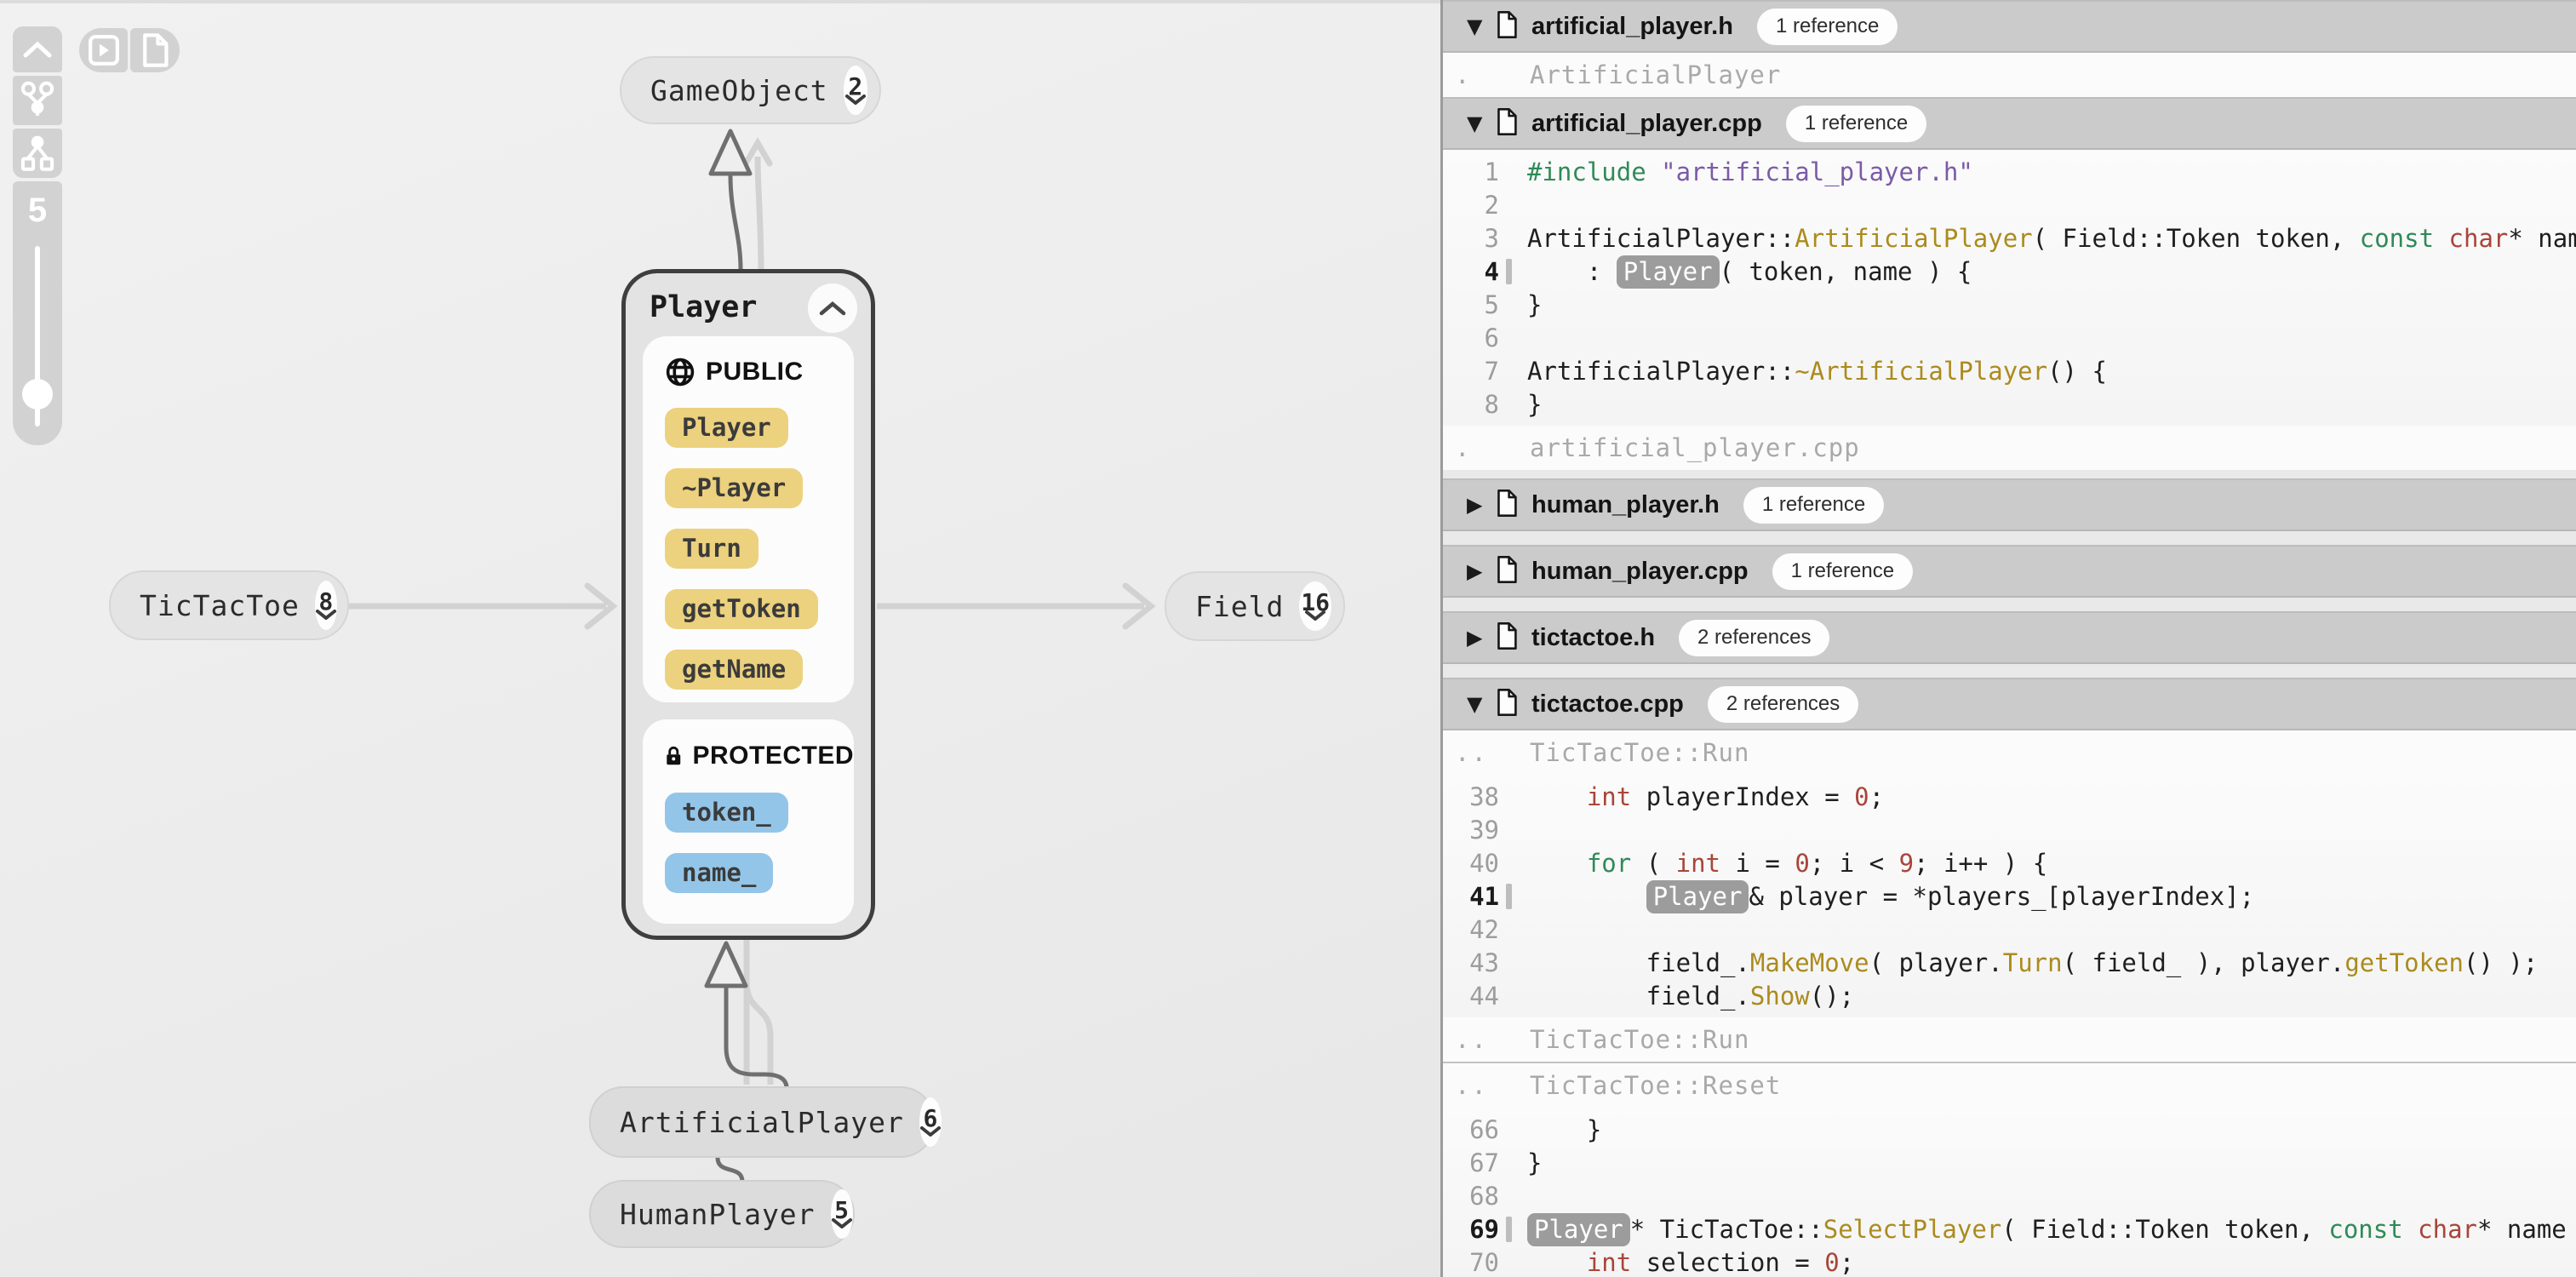  What do you see at coordinates (1255, 606) in the screenshot?
I see `node-field: Field 16` at bounding box center [1255, 606].